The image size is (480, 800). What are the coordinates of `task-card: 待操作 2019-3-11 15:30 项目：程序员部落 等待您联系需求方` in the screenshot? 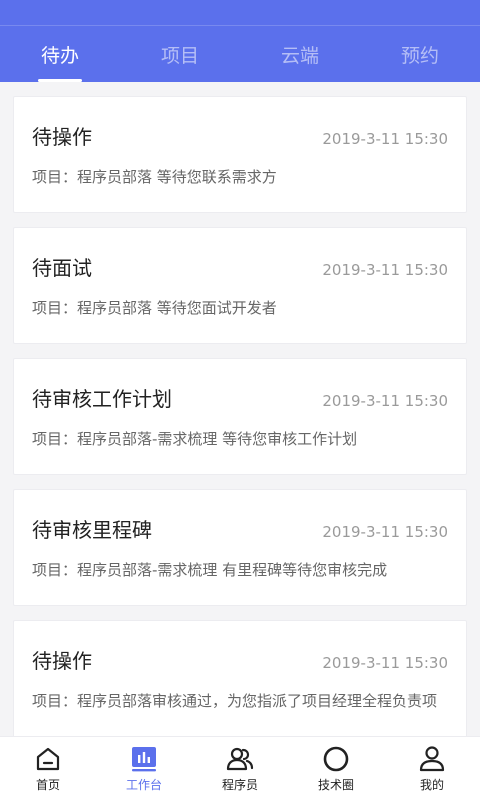 It's located at (240, 154).